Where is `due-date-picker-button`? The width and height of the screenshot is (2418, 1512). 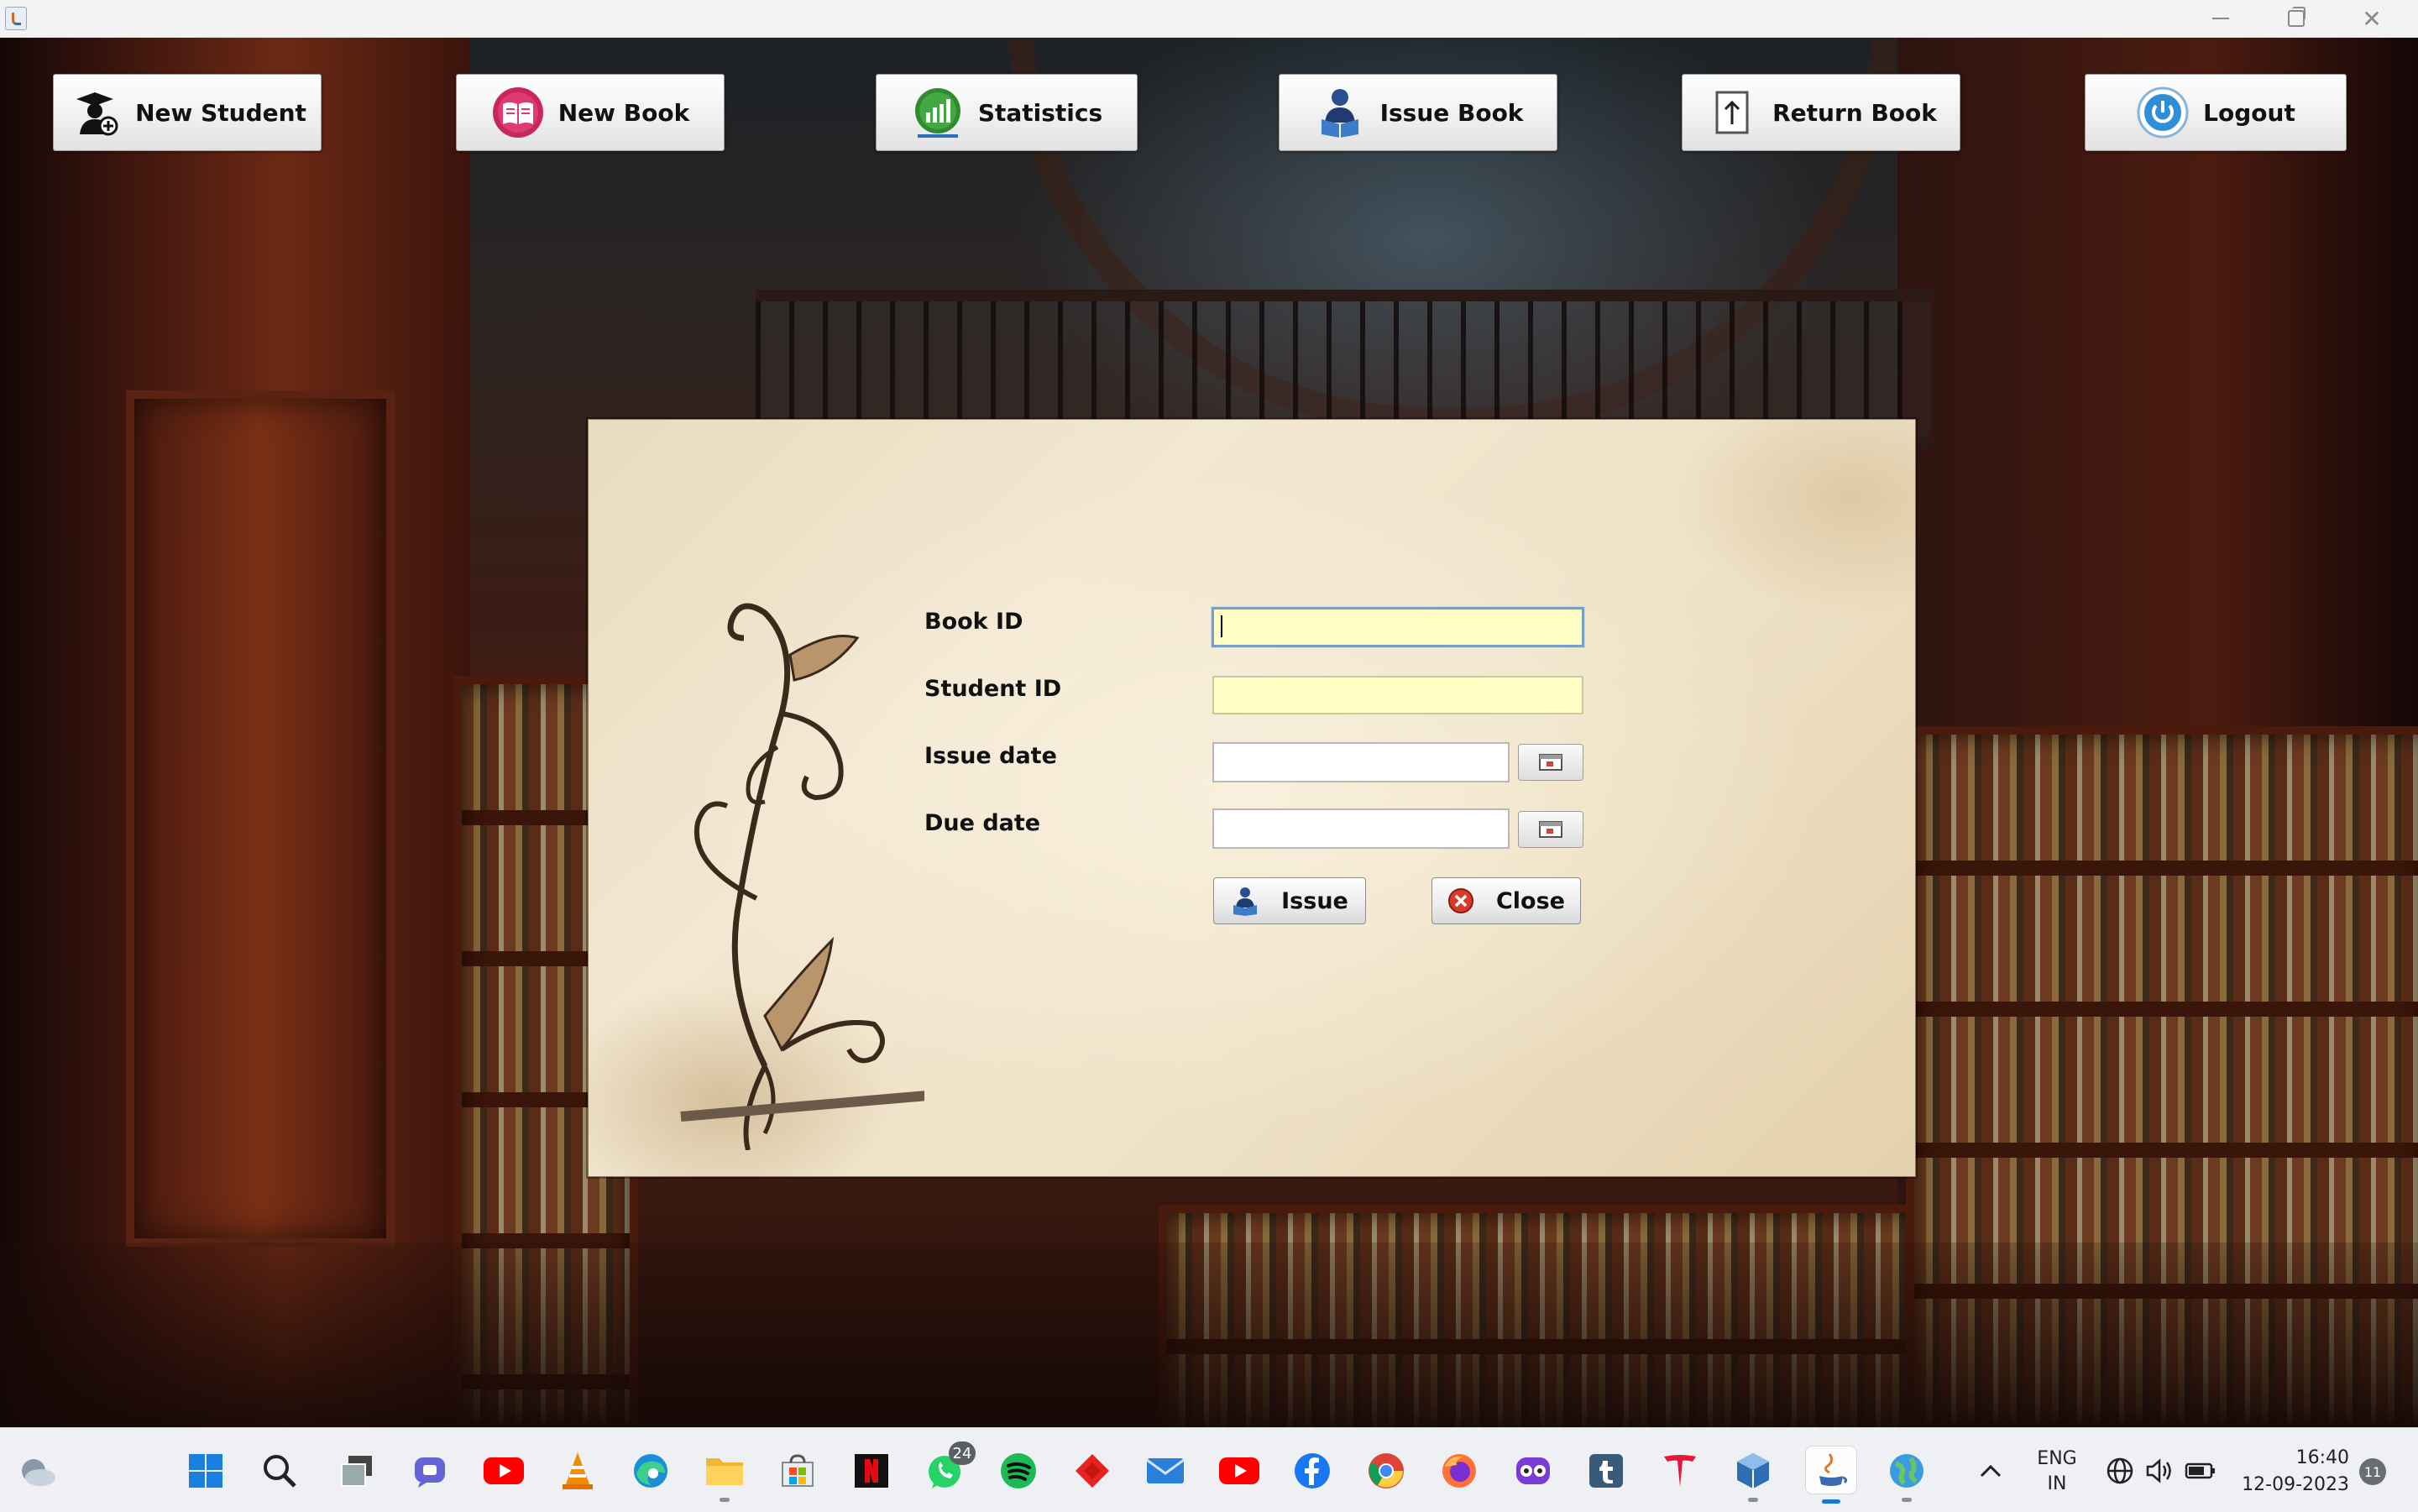
due-date-picker-button is located at coordinates (1550, 829).